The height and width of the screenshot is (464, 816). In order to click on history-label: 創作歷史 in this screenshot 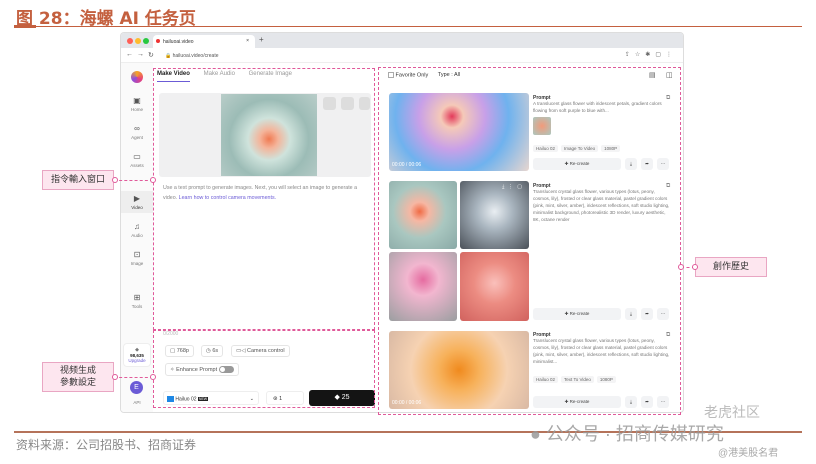, I will do `click(731, 267)`.